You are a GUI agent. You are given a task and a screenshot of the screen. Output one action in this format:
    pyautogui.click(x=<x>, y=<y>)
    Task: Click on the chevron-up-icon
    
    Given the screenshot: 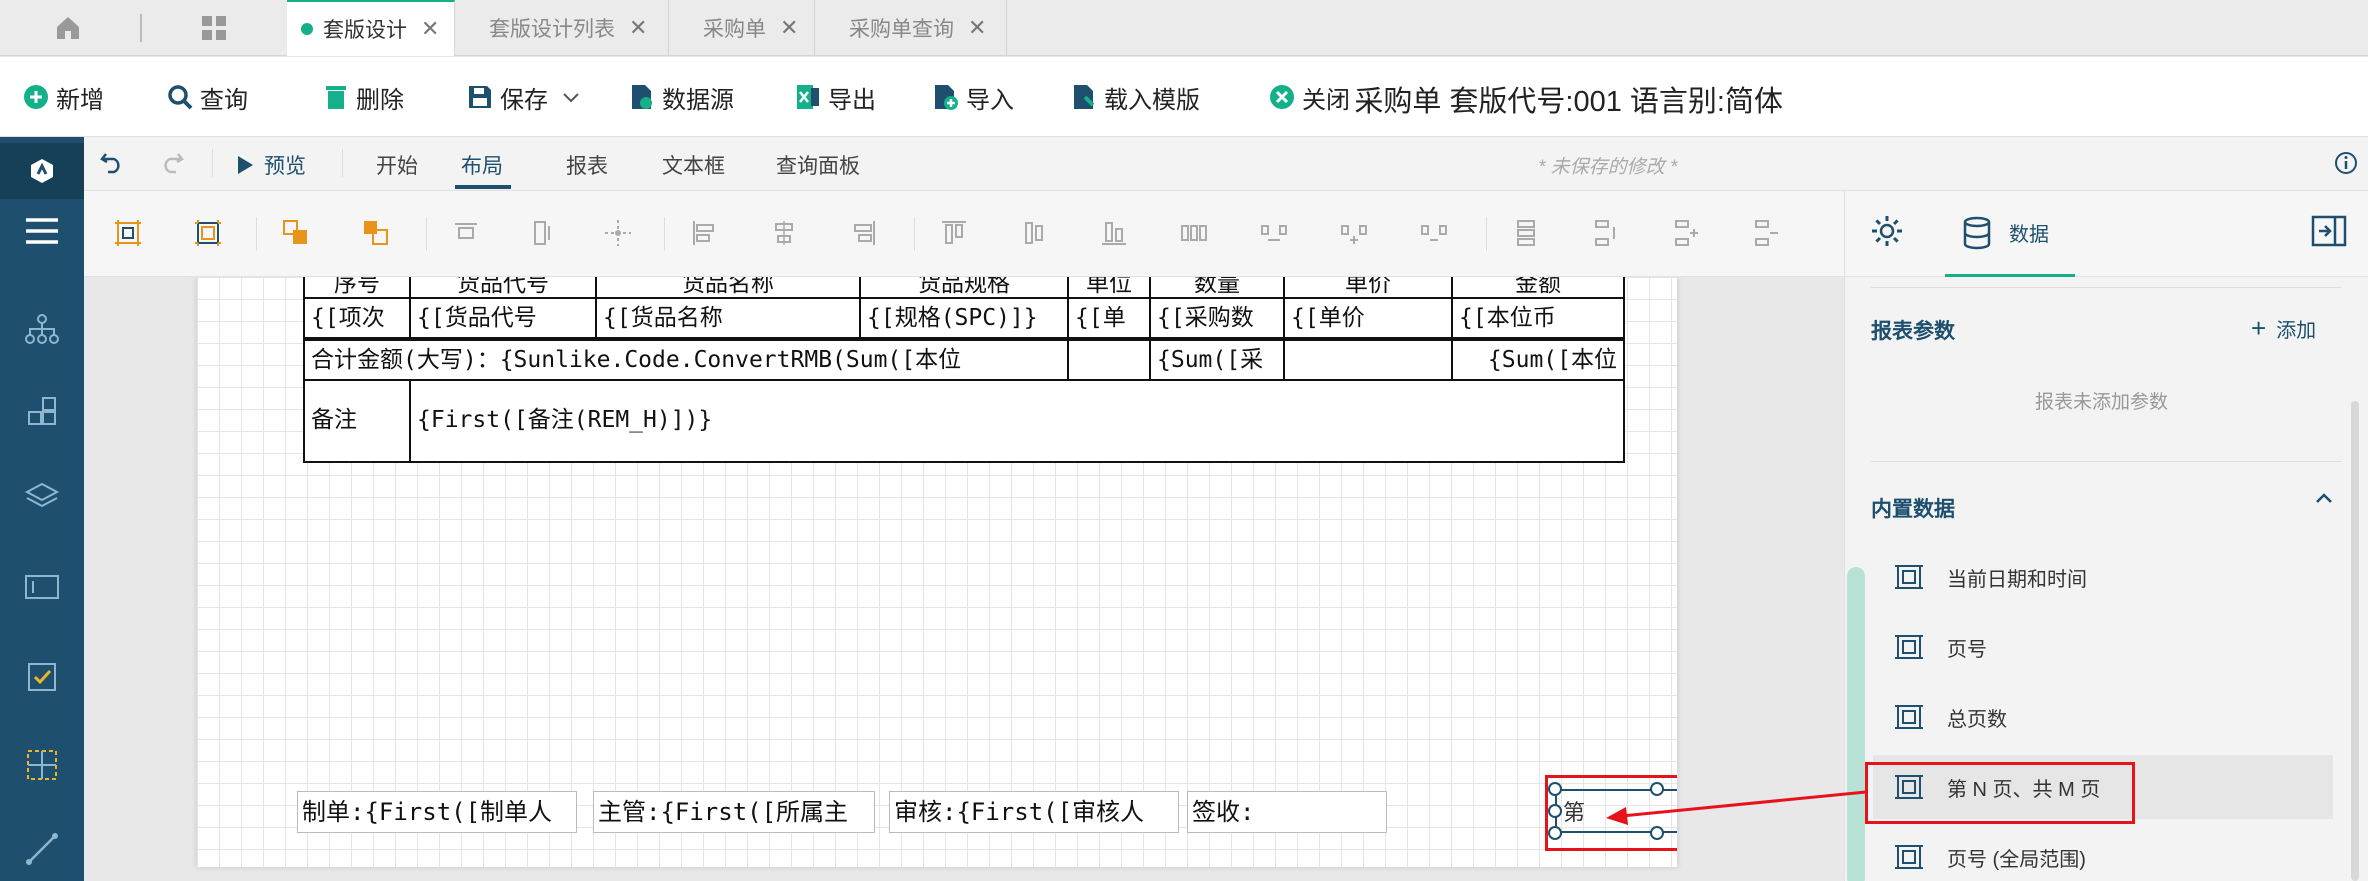 What is the action you would take?
    pyautogui.click(x=2324, y=500)
    